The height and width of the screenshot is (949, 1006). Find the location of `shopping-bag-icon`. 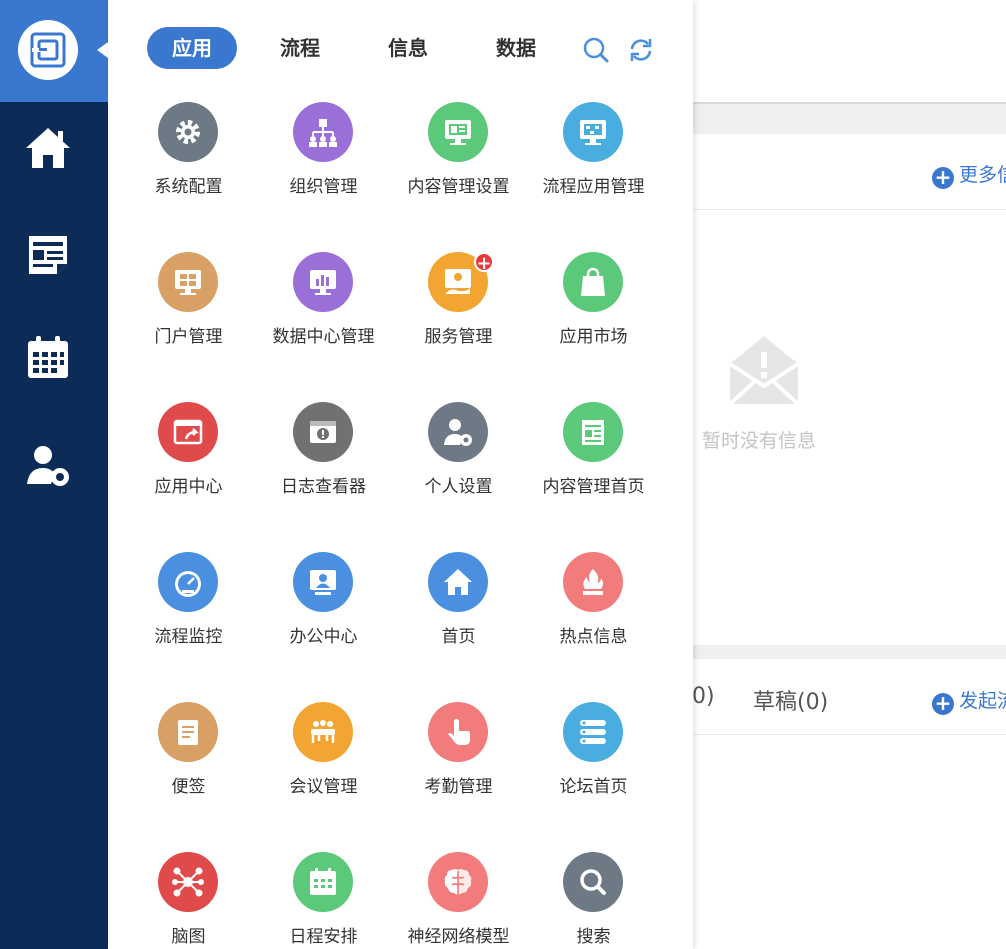

shopping-bag-icon is located at coordinates (593, 281).